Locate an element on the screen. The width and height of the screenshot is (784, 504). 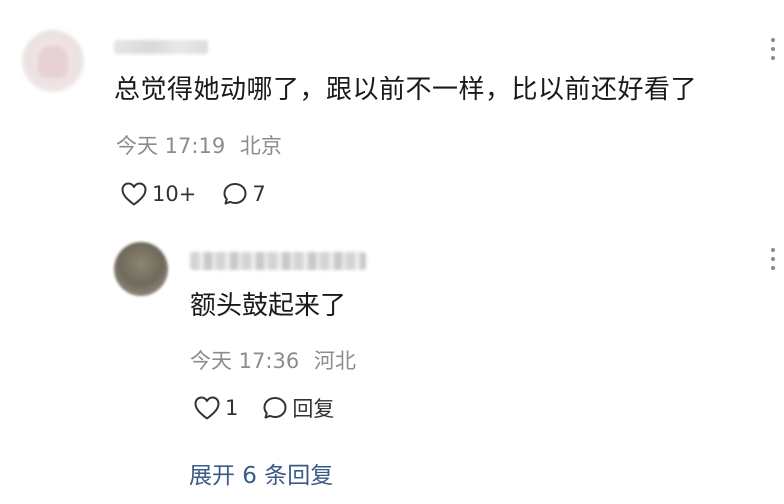
reply-more-icon is located at coordinates (773, 261).